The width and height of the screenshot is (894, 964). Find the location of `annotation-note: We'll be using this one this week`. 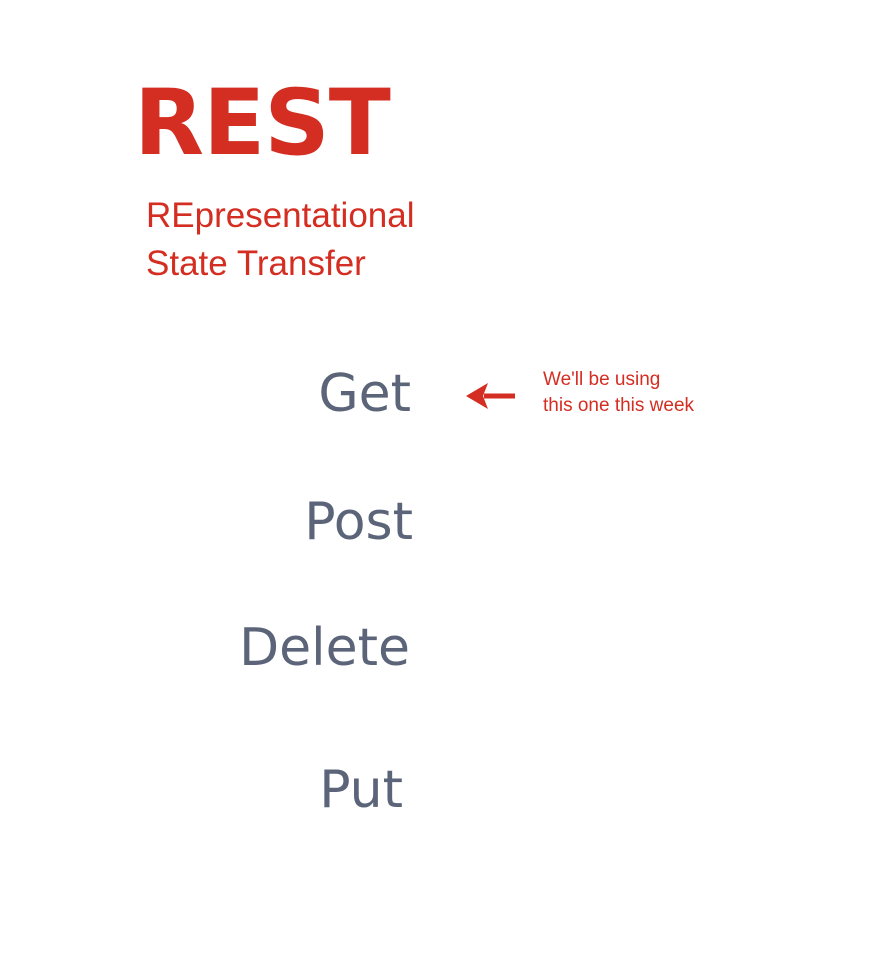

annotation-note: We'll be using this one this week is located at coordinates (618, 393).